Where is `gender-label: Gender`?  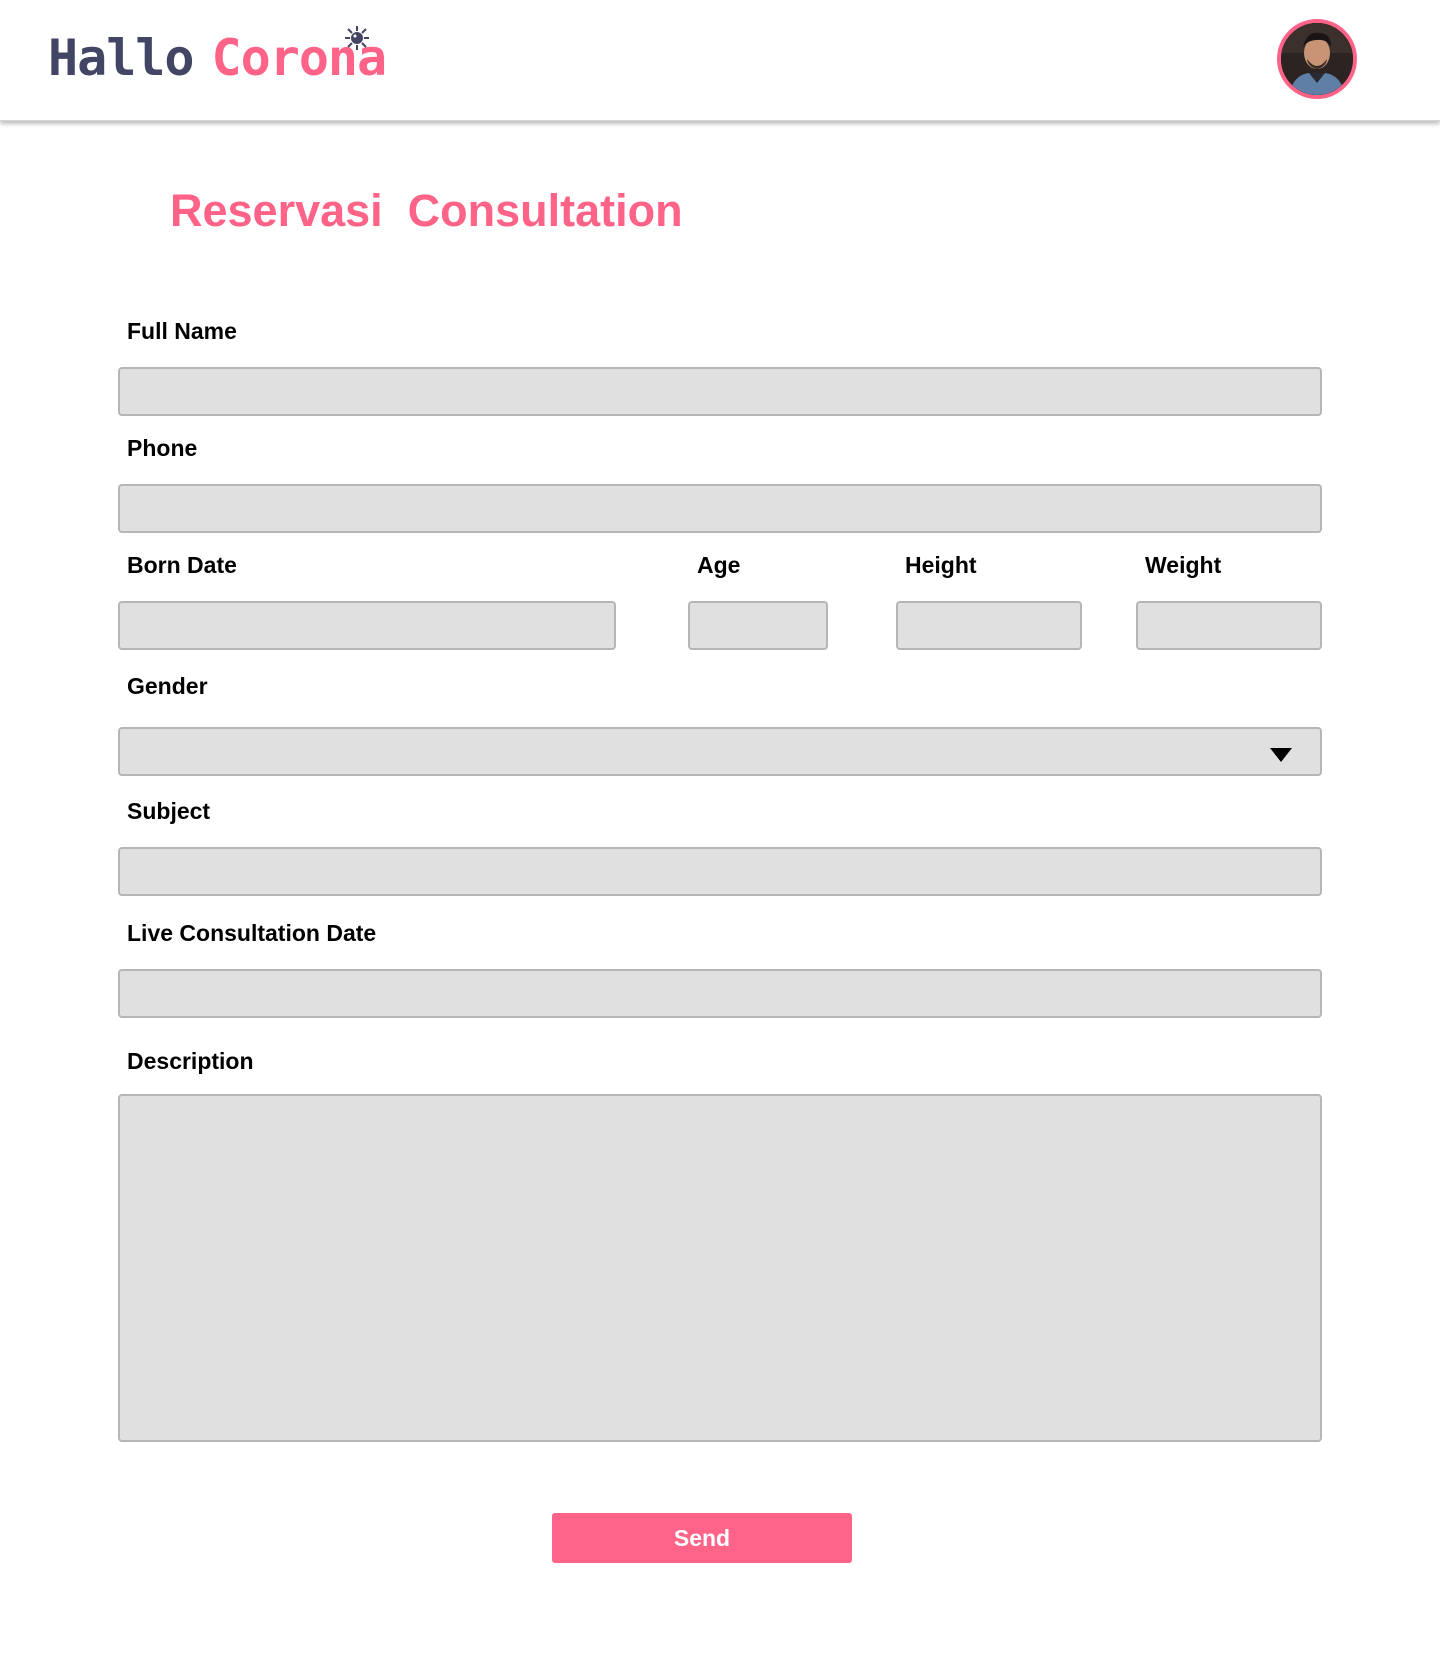 gender-label: Gender is located at coordinates (167, 686).